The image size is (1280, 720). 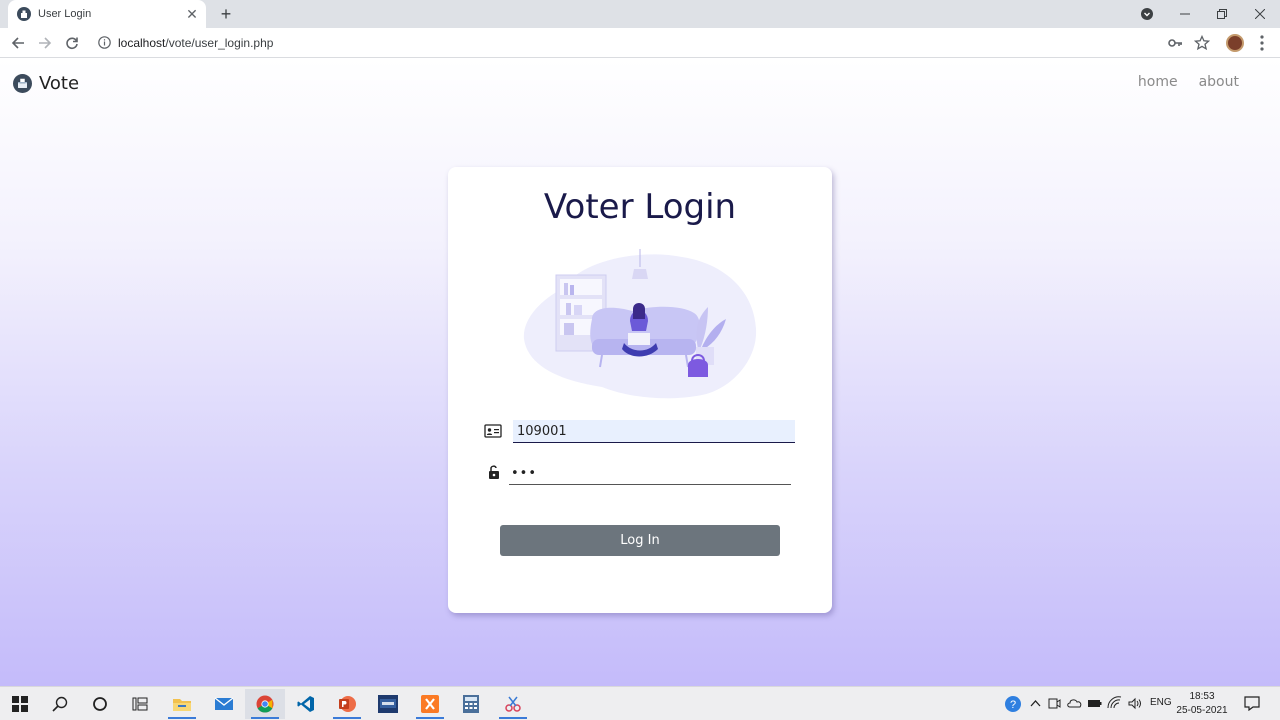 I want to click on reload-icon, so click(x=72, y=43).